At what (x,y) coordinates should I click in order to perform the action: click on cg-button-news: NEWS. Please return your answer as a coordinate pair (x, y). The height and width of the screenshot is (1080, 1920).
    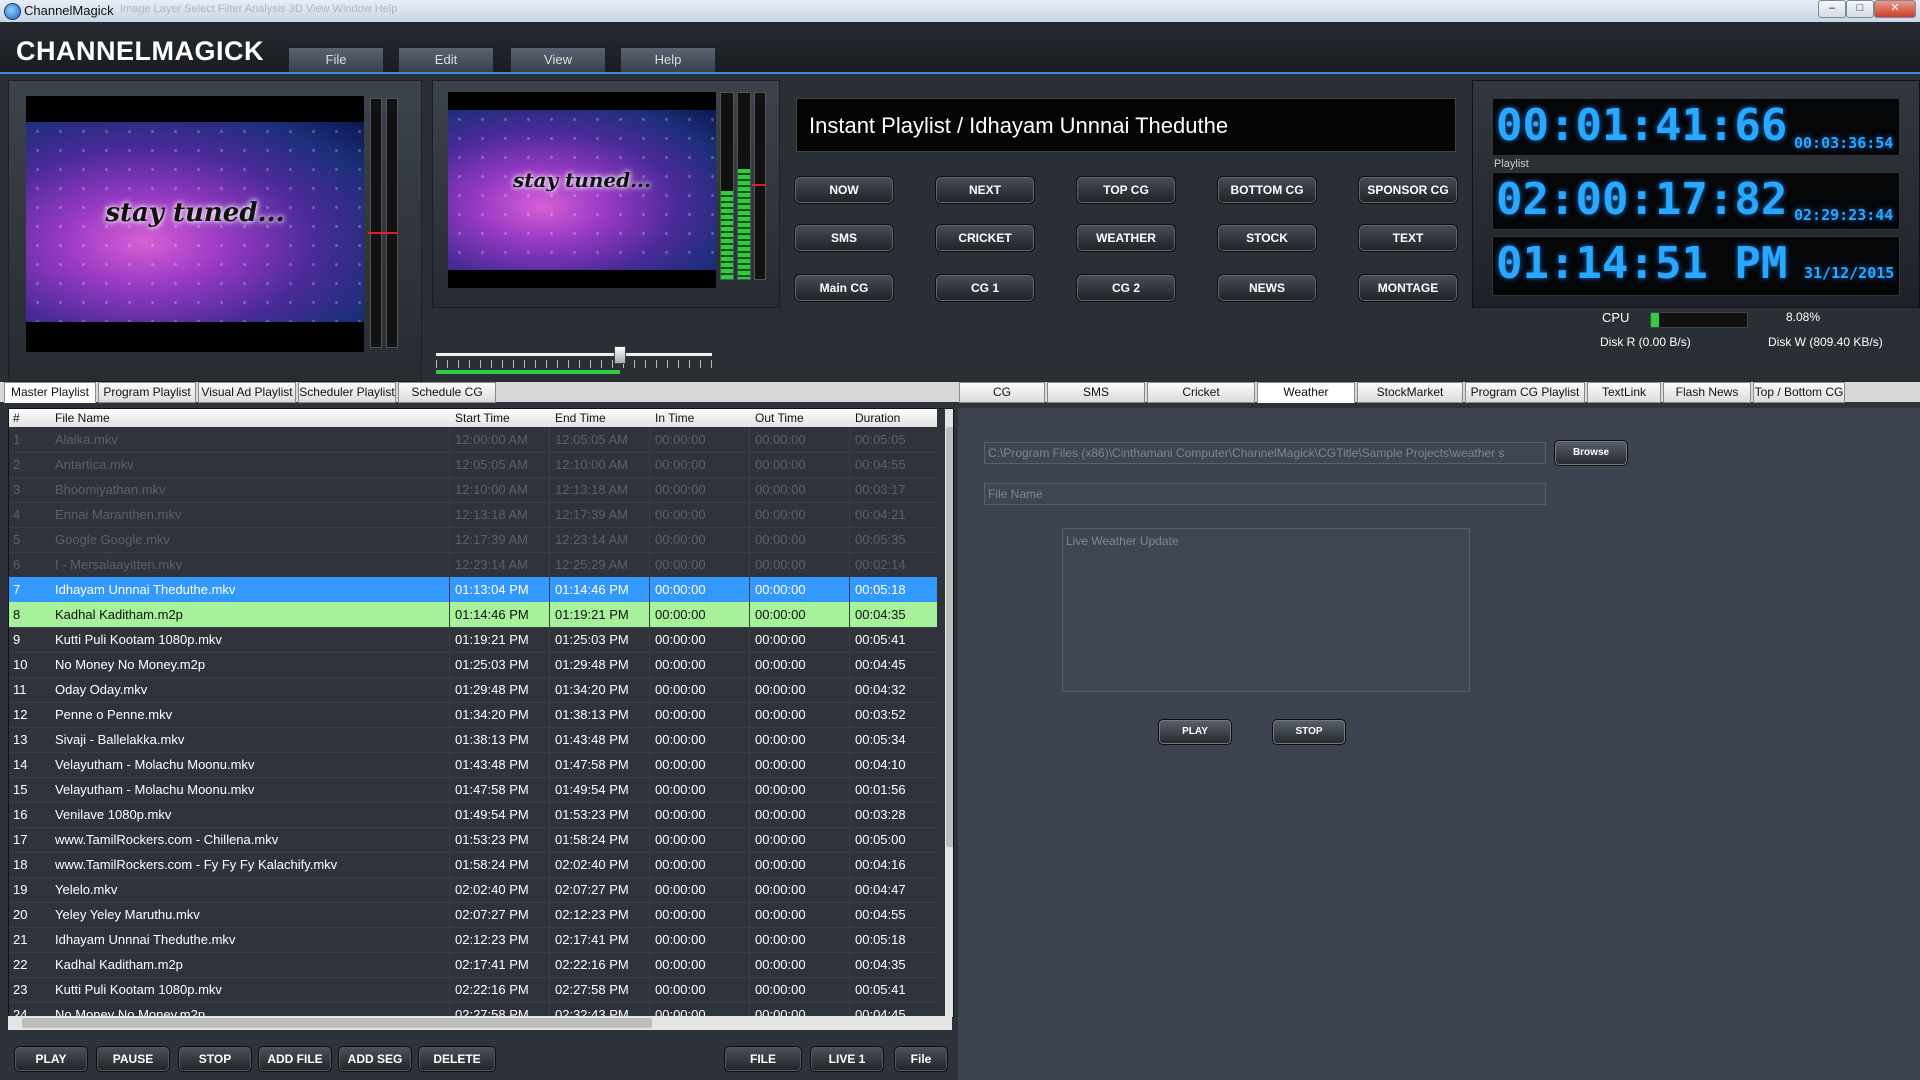
    Looking at the image, I should click on (1267, 288).